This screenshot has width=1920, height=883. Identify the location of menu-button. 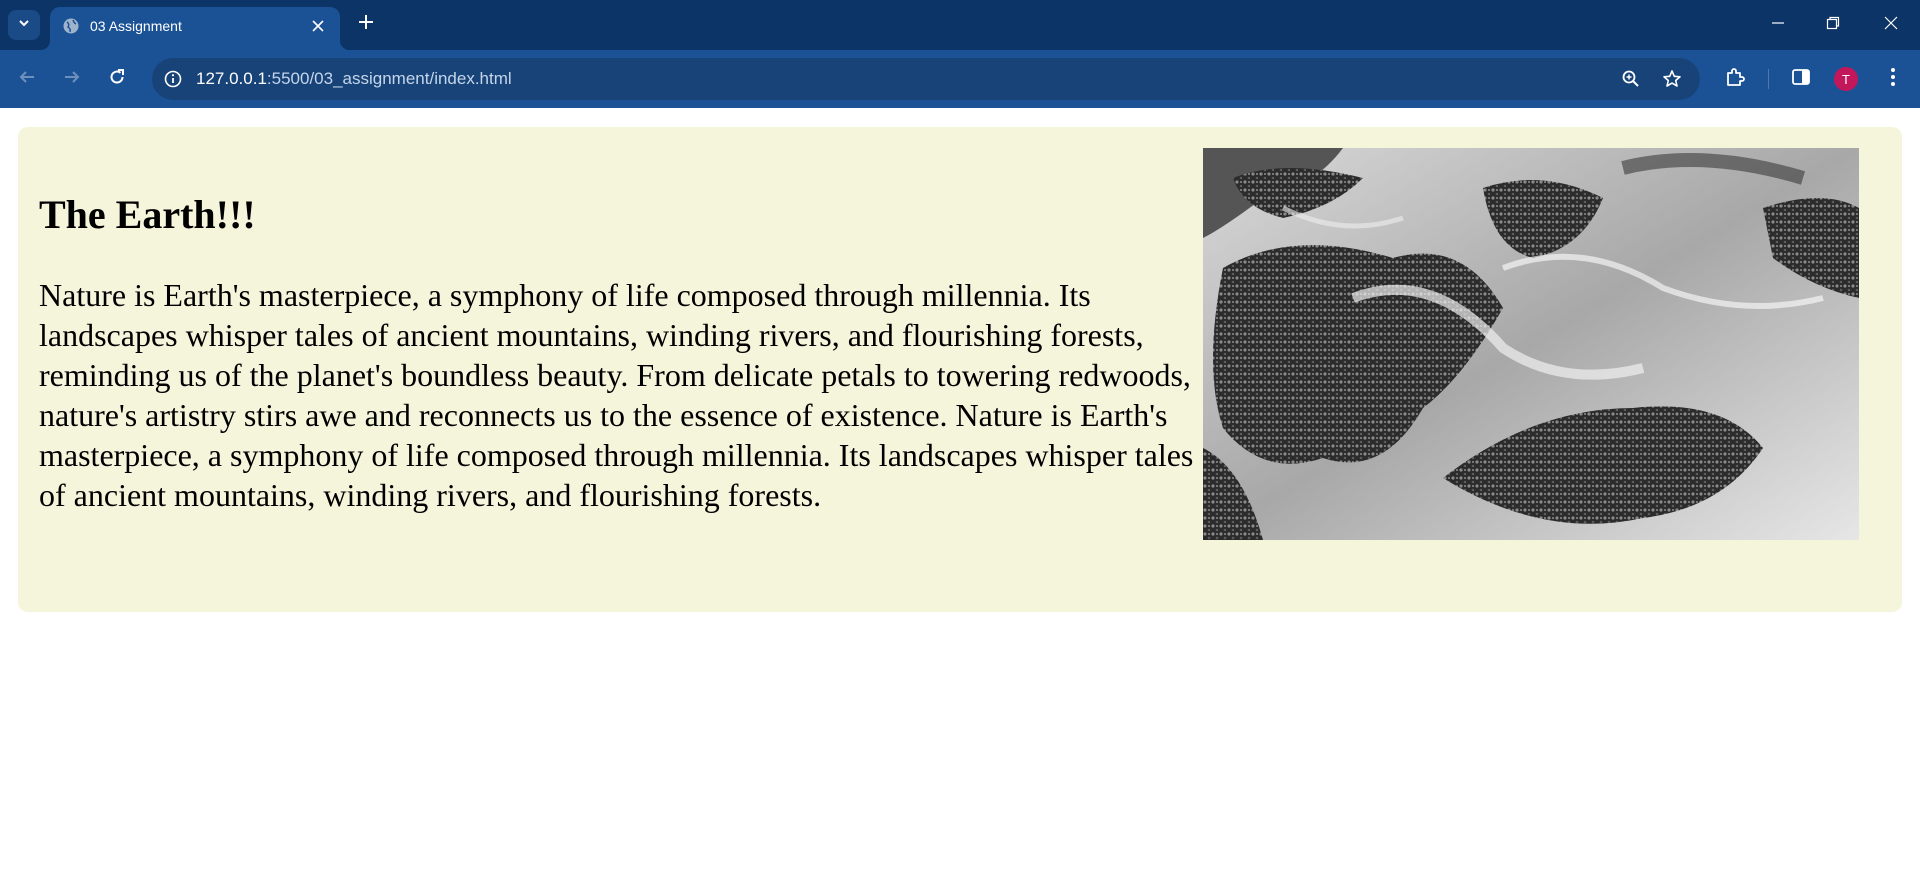
(1893, 79).